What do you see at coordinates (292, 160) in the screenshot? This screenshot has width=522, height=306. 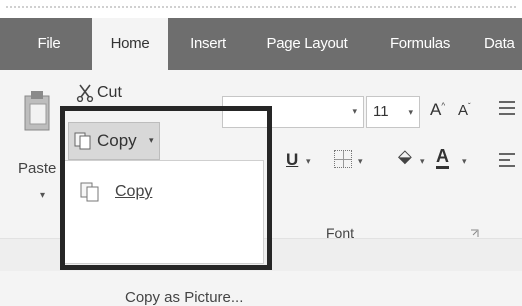 I see `underline-icon: U` at bounding box center [292, 160].